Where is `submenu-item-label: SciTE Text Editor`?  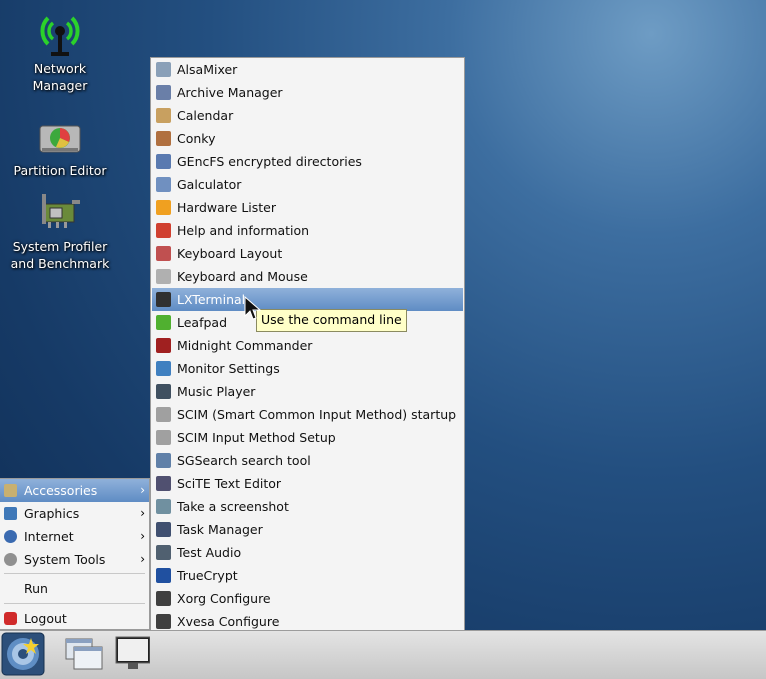
submenu-item-label: SciTE Text Editor is located at coordinates (229, 483).